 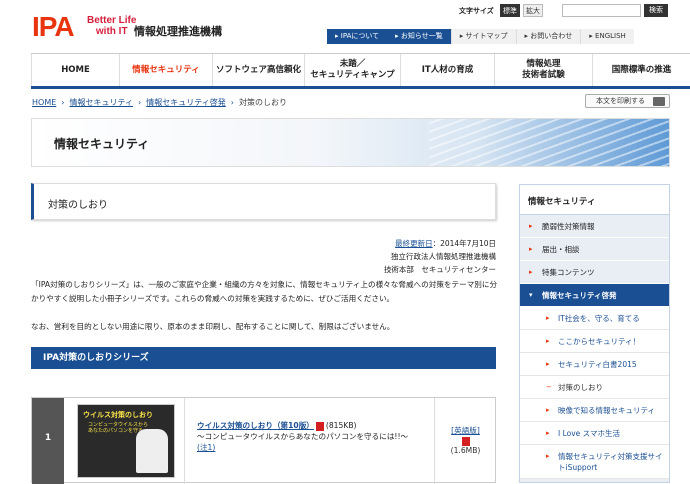 I want to click on booklet-size: (815KB), so click(x=341, y=425).